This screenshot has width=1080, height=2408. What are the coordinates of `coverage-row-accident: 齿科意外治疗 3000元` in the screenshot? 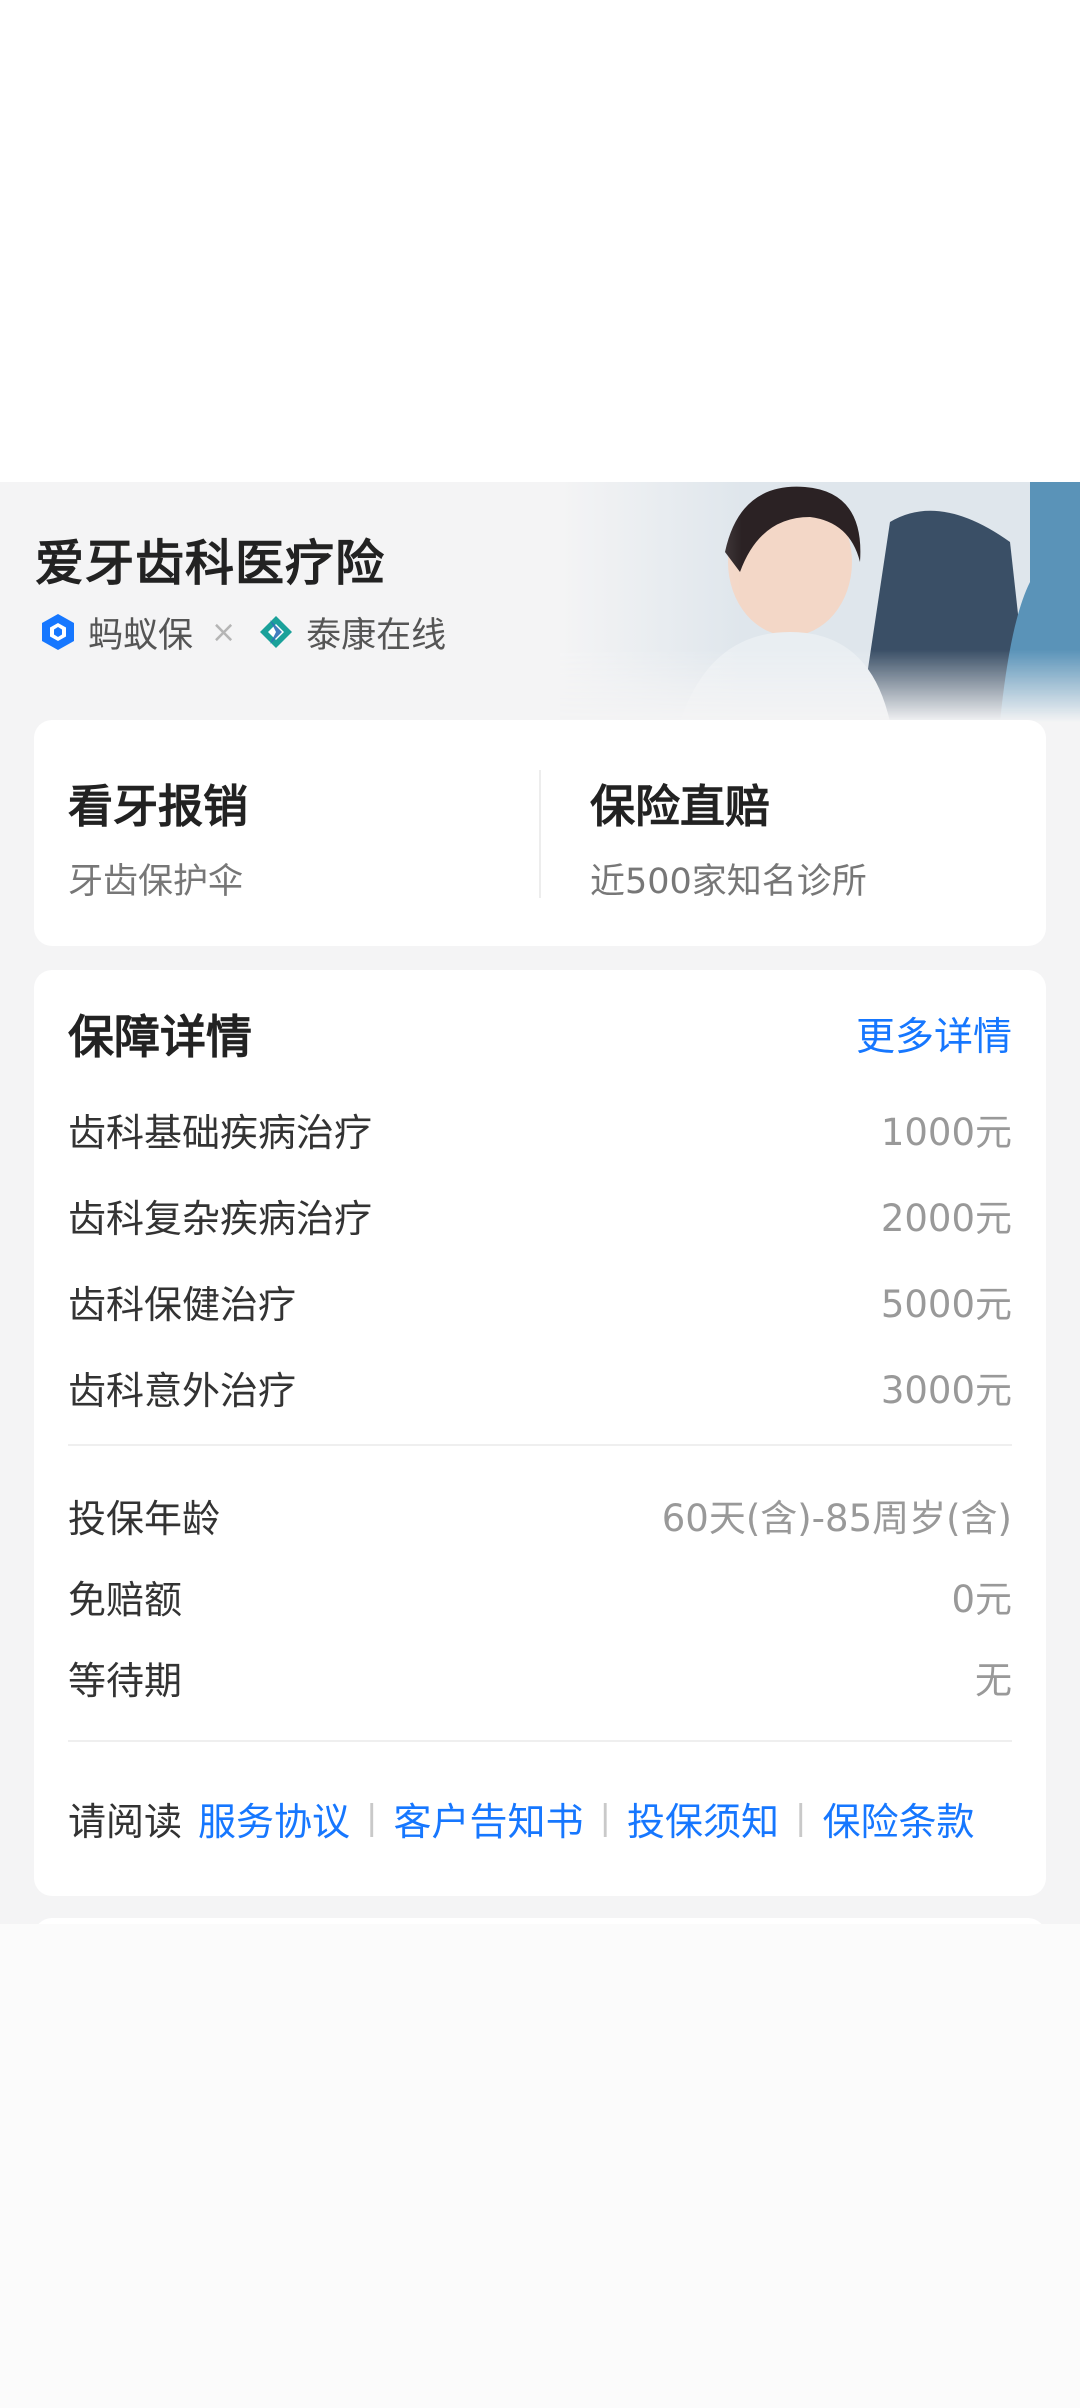 It's located at (540, 1387).